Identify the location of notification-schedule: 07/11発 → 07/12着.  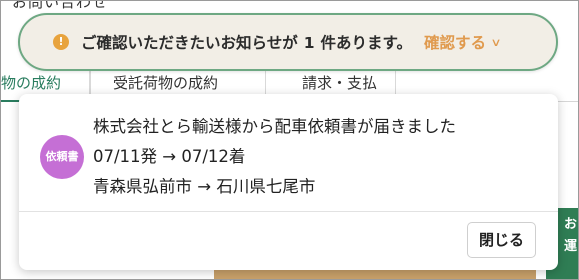
(169, 156).